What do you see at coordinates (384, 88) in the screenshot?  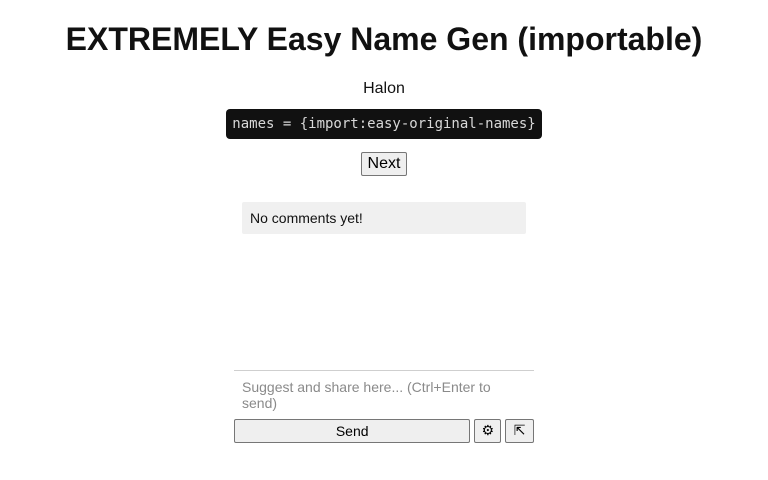 I see `generated-name: Halon` at bounding box center [384, 88].